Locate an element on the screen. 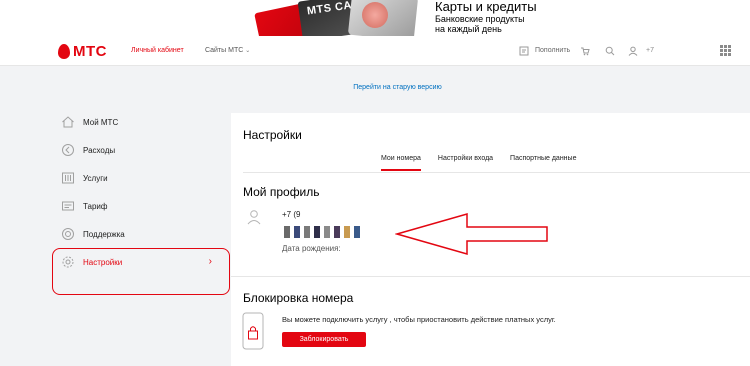 This screenshot has height=366, width=750. page-title: Настройки is located at coordinates (272, 135).